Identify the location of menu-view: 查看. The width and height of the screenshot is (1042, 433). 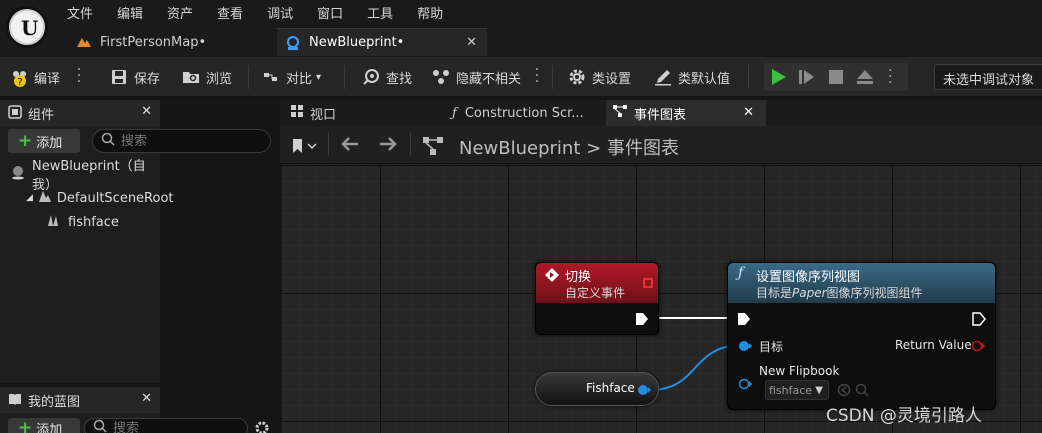
(236, 12).